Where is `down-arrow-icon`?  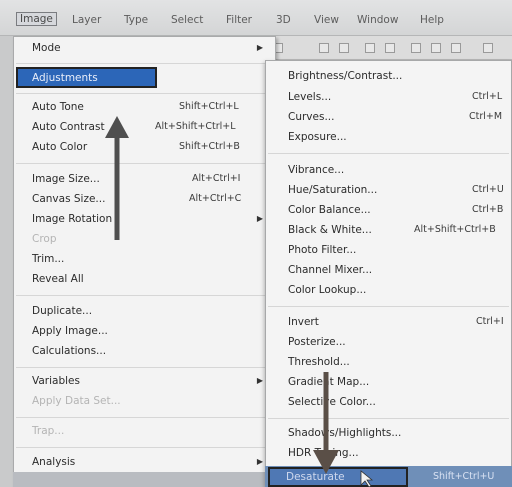
down-arrow-icon is located at coordinates (326, 423).